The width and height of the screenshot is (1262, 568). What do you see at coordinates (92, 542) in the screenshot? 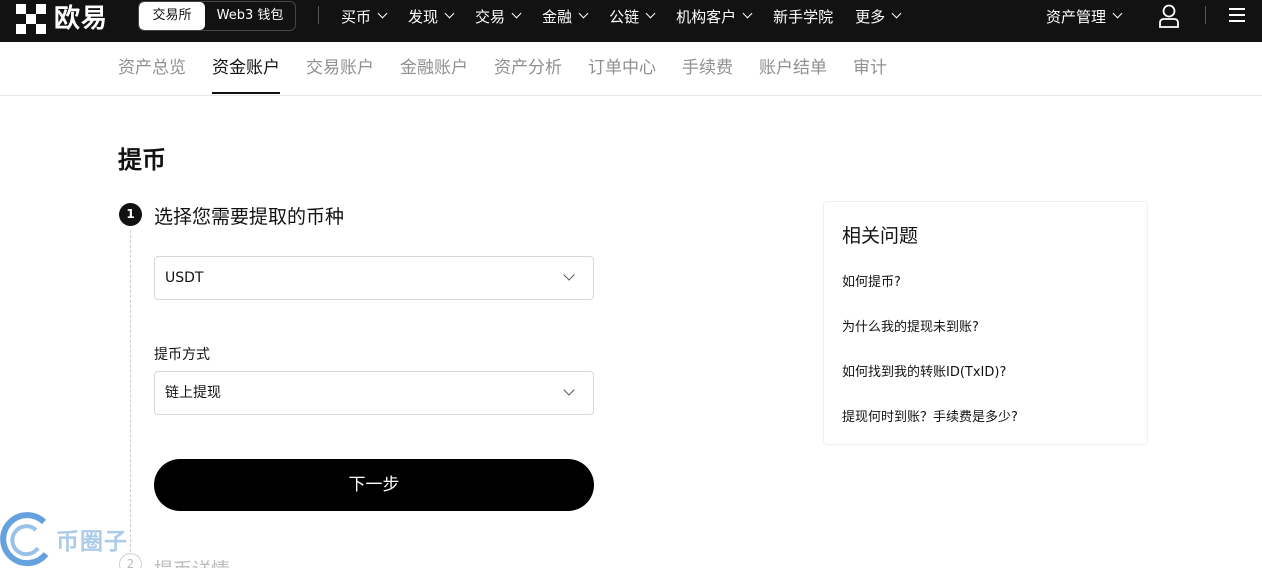
I see `watermark-text: 币圈子` at bounding box center [92, 542].